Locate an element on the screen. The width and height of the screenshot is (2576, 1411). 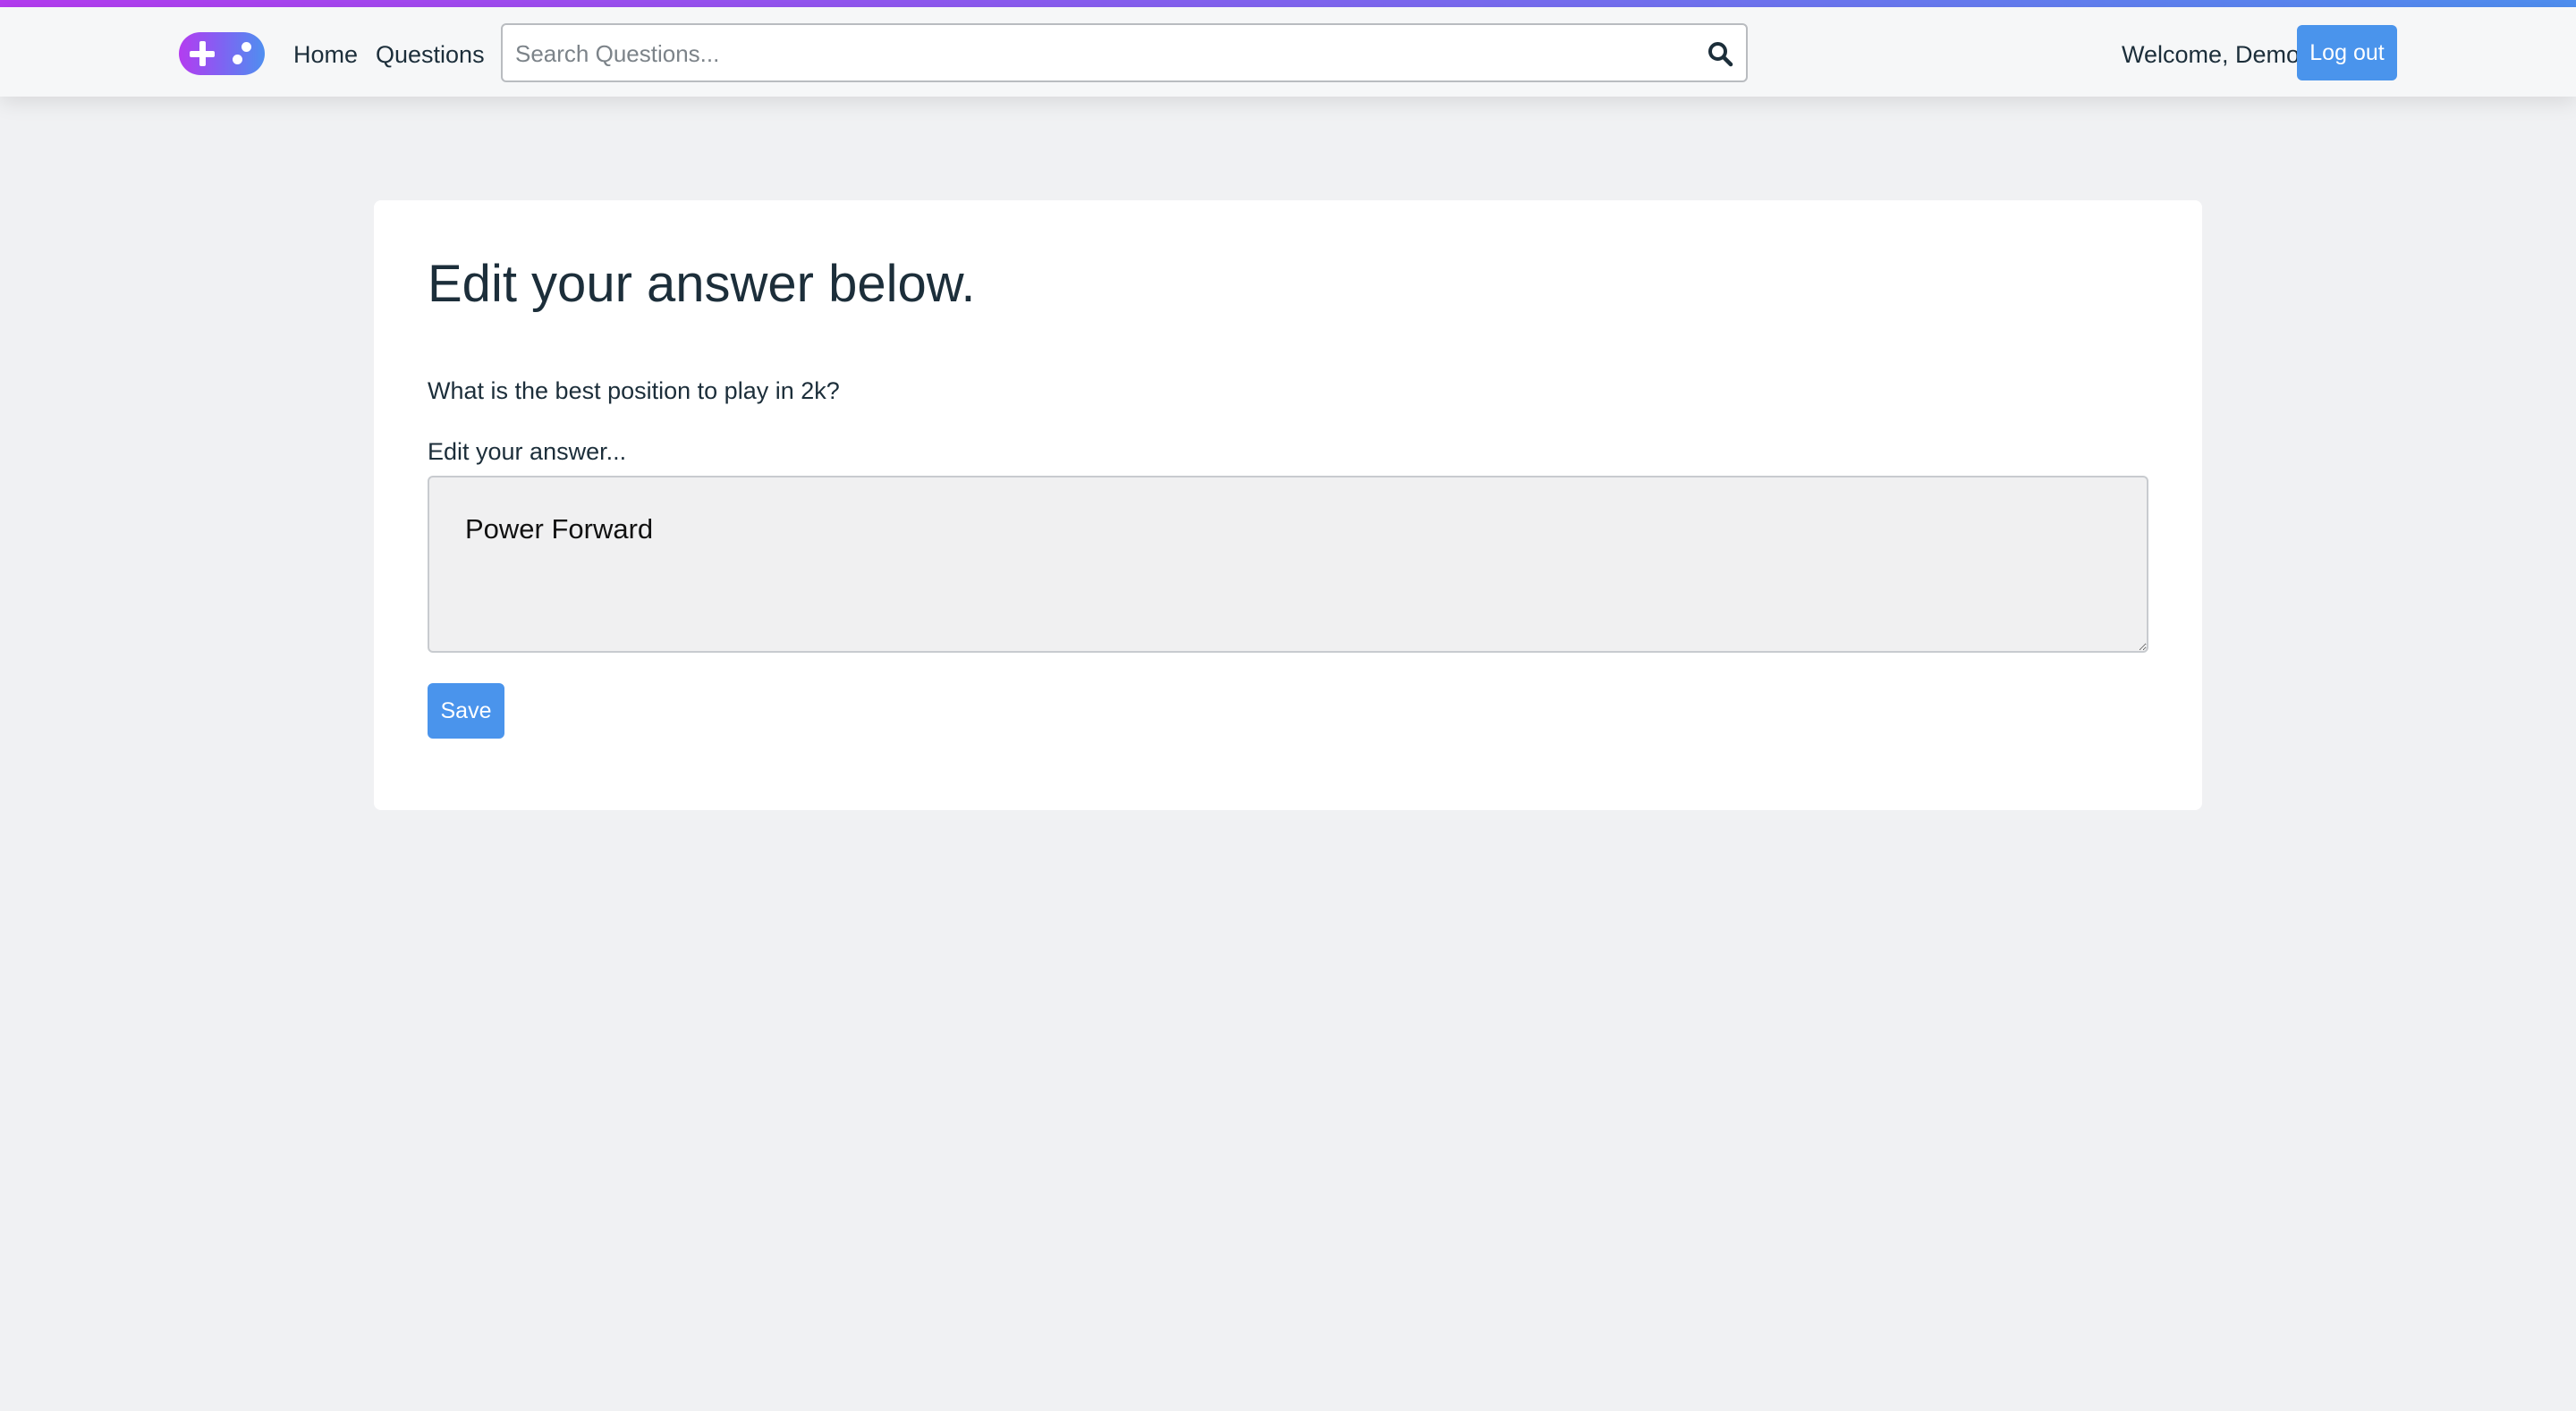
answer-textarea: Power Forward is located at coordinates (1288, 564).